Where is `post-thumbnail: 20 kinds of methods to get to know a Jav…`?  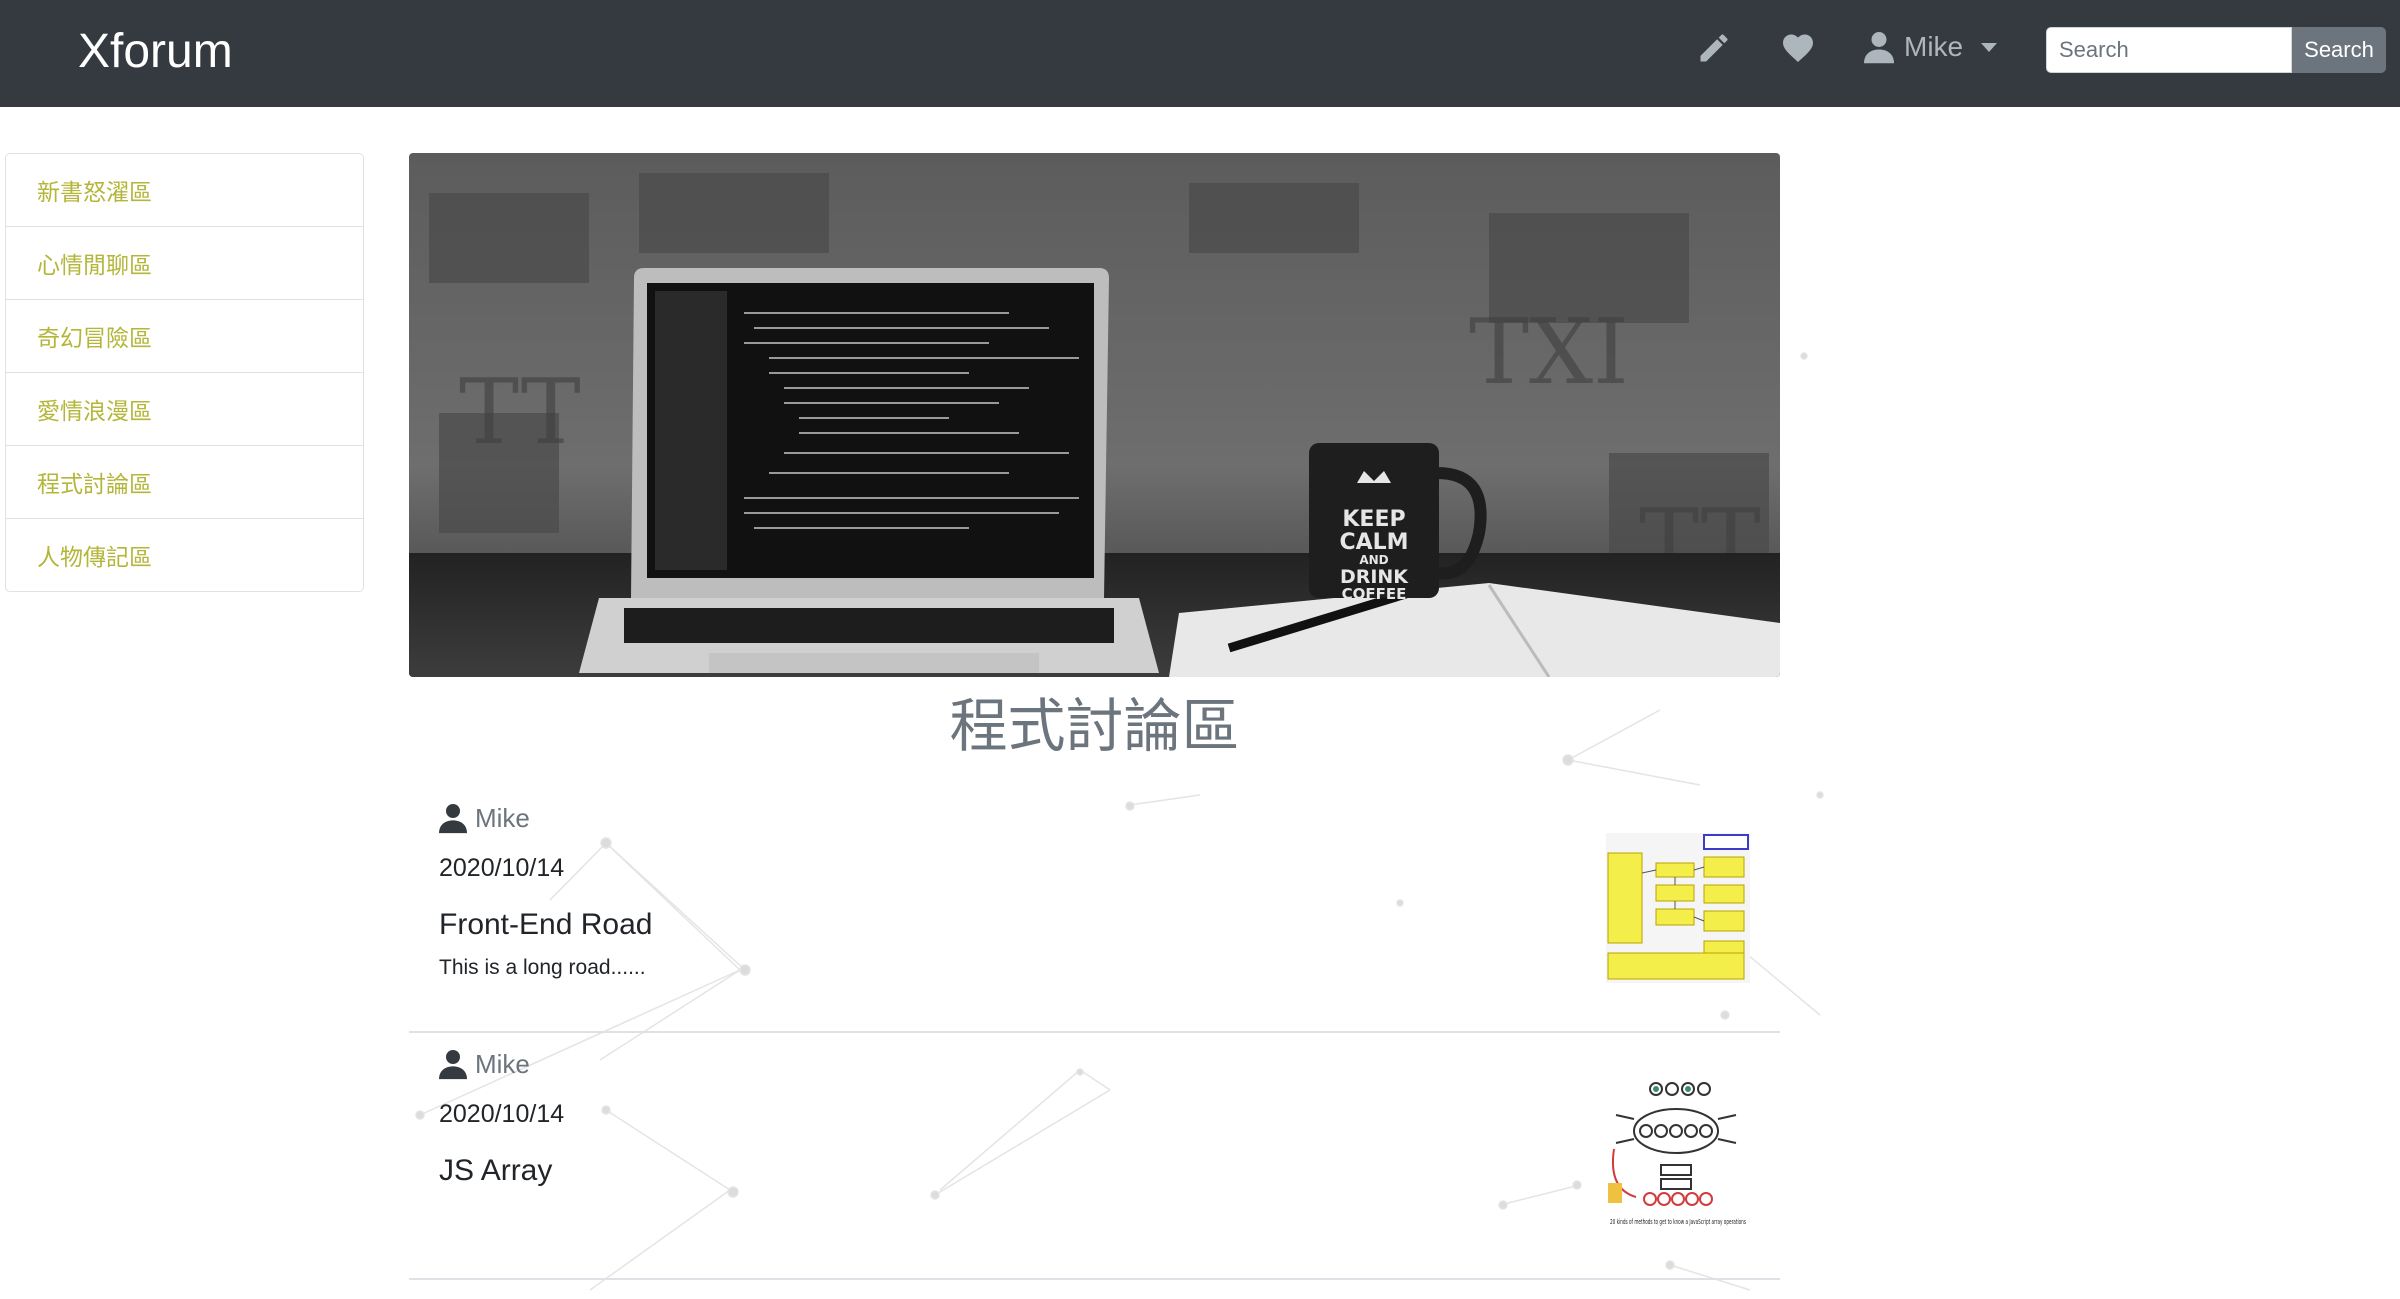 post-thumbnail: 20 kinds of methods to get to know a Jav… is located at coordinates (1678, 1154).